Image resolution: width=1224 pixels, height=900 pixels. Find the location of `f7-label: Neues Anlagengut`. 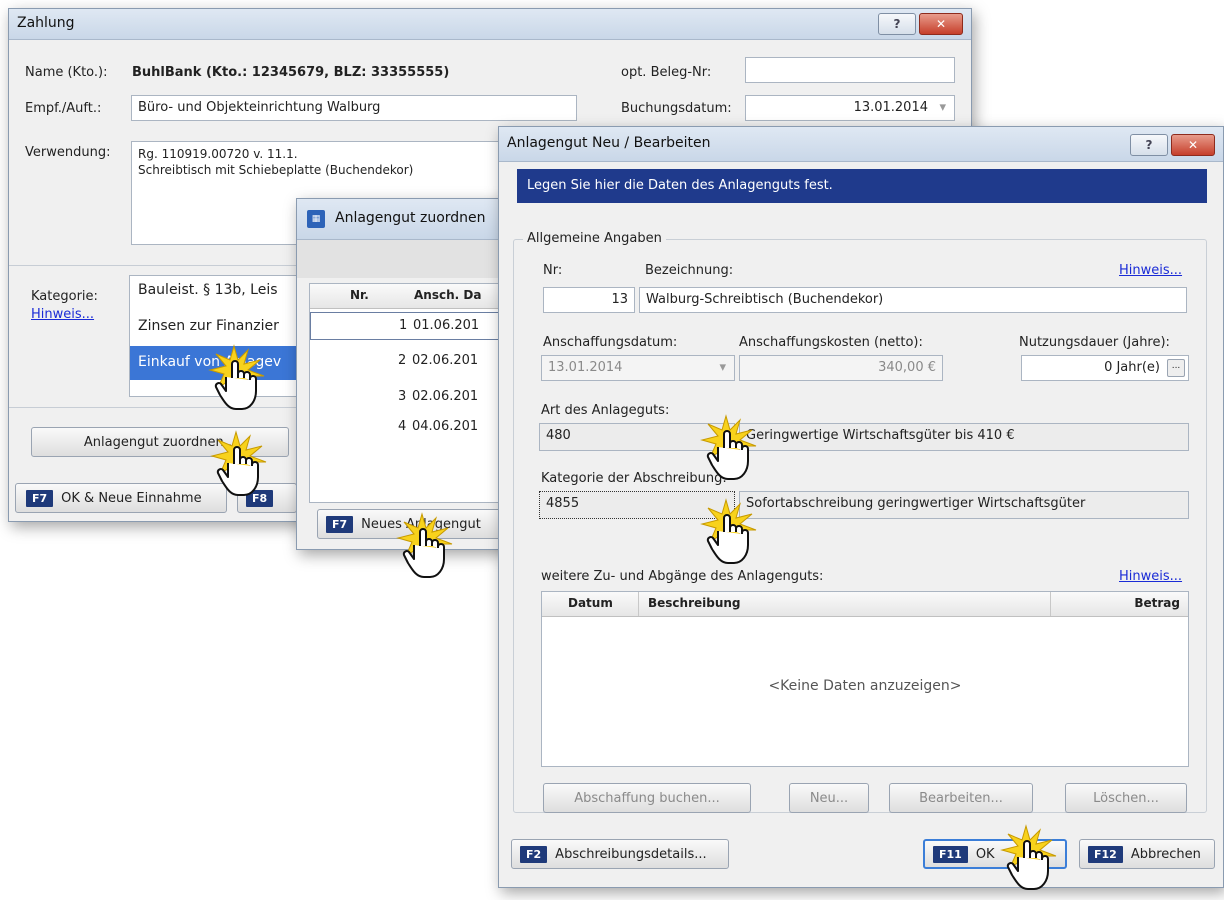

f7-label: Neues Anlagengut is located at coordinates (421, 524).